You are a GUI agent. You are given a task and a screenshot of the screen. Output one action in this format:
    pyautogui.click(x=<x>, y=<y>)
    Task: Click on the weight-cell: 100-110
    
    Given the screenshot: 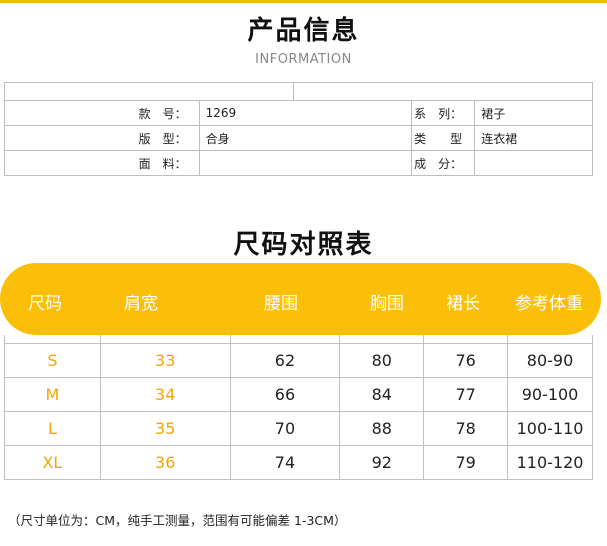 What is the action you would take?
    pyautogui.click(x=550, y=428)
    